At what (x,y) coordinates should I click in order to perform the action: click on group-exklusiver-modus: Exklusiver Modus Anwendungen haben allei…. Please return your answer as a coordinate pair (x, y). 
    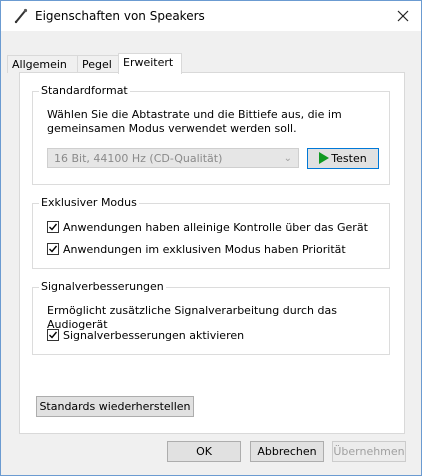
    Looking at the image, I should click on (211, 232).